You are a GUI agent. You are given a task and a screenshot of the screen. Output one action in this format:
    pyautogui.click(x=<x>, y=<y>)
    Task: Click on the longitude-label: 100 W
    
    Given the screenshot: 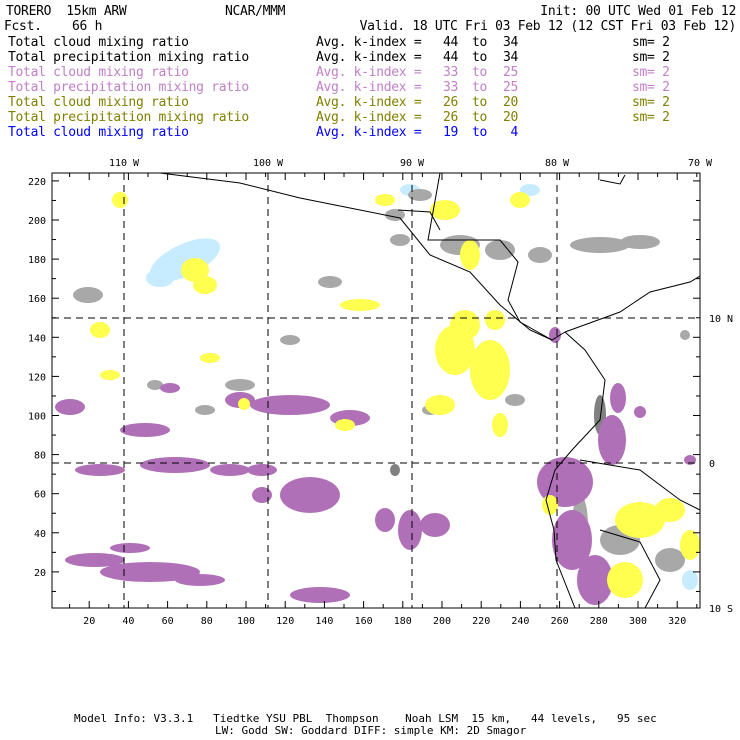 What is the action you would take?
    pyautogui.click(x=268, y=163)
    